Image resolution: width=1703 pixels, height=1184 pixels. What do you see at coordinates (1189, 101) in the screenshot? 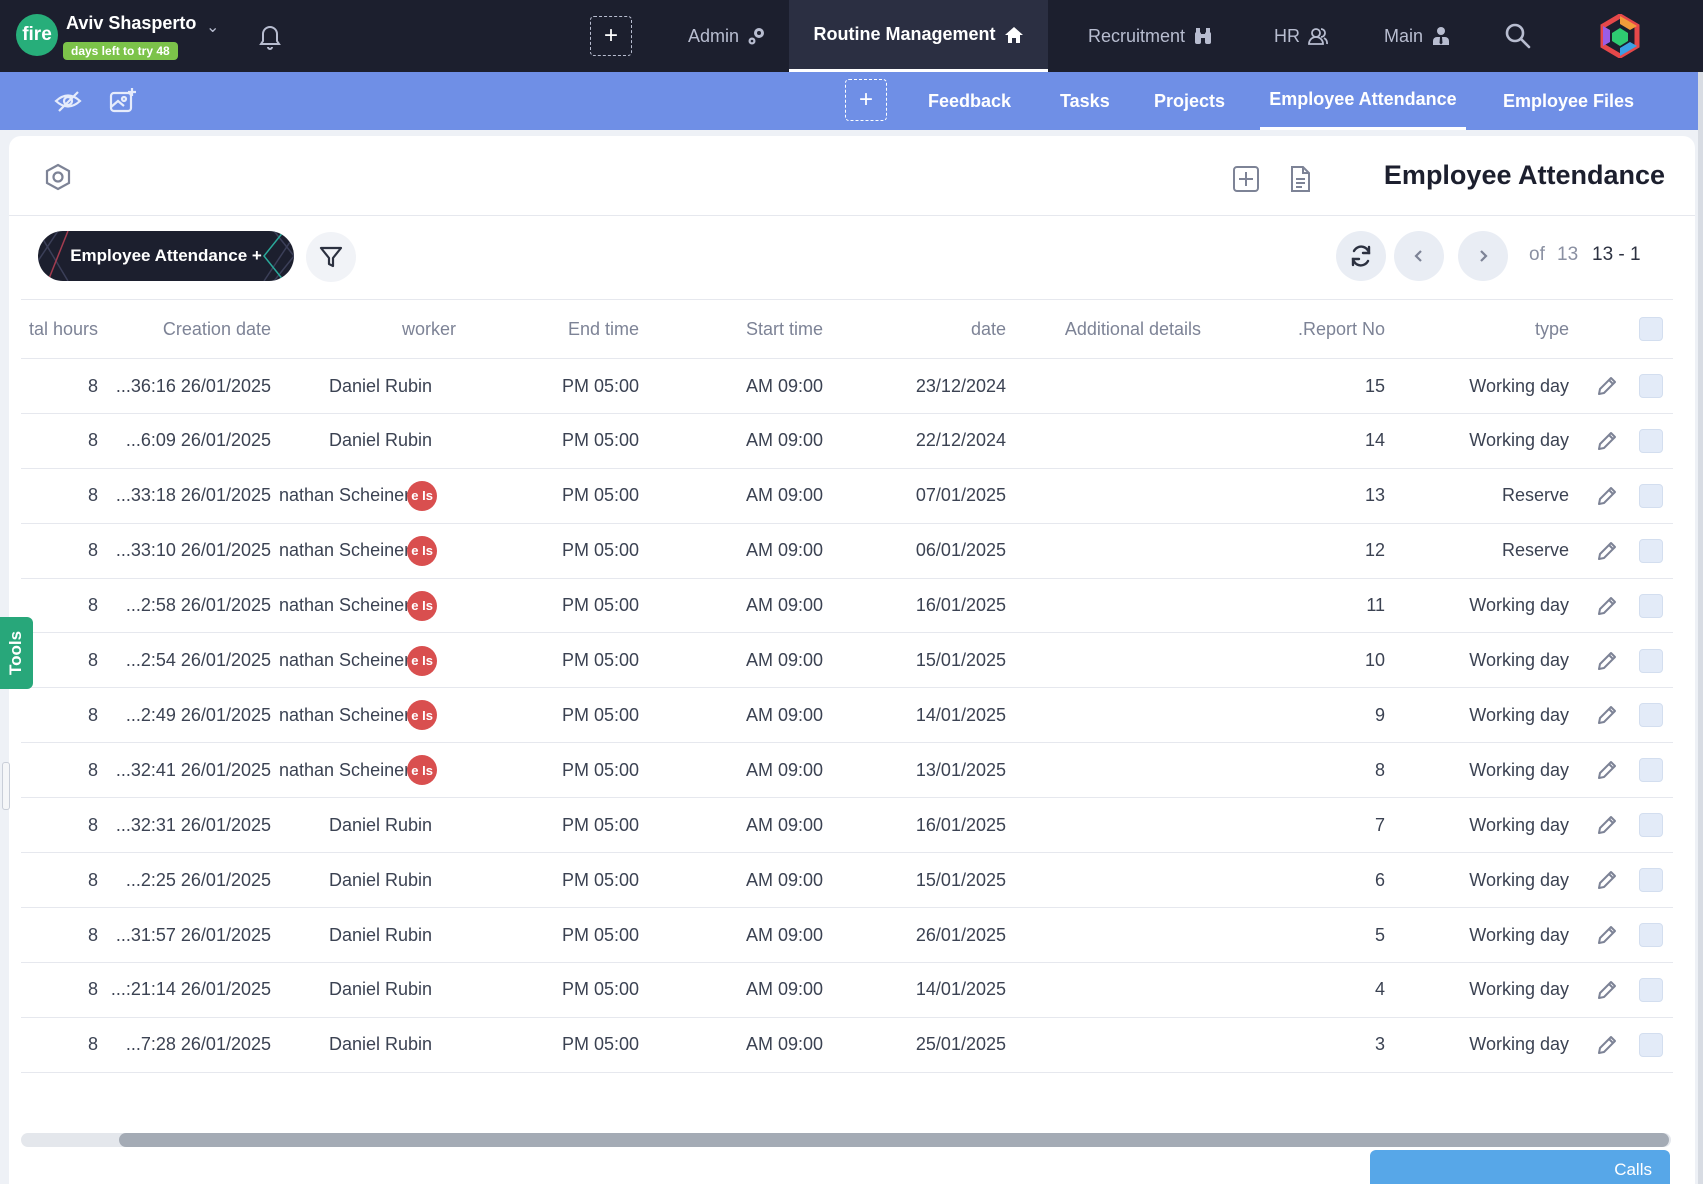
I see `tab-projects: Projects` at bounding box center [1189, 101].